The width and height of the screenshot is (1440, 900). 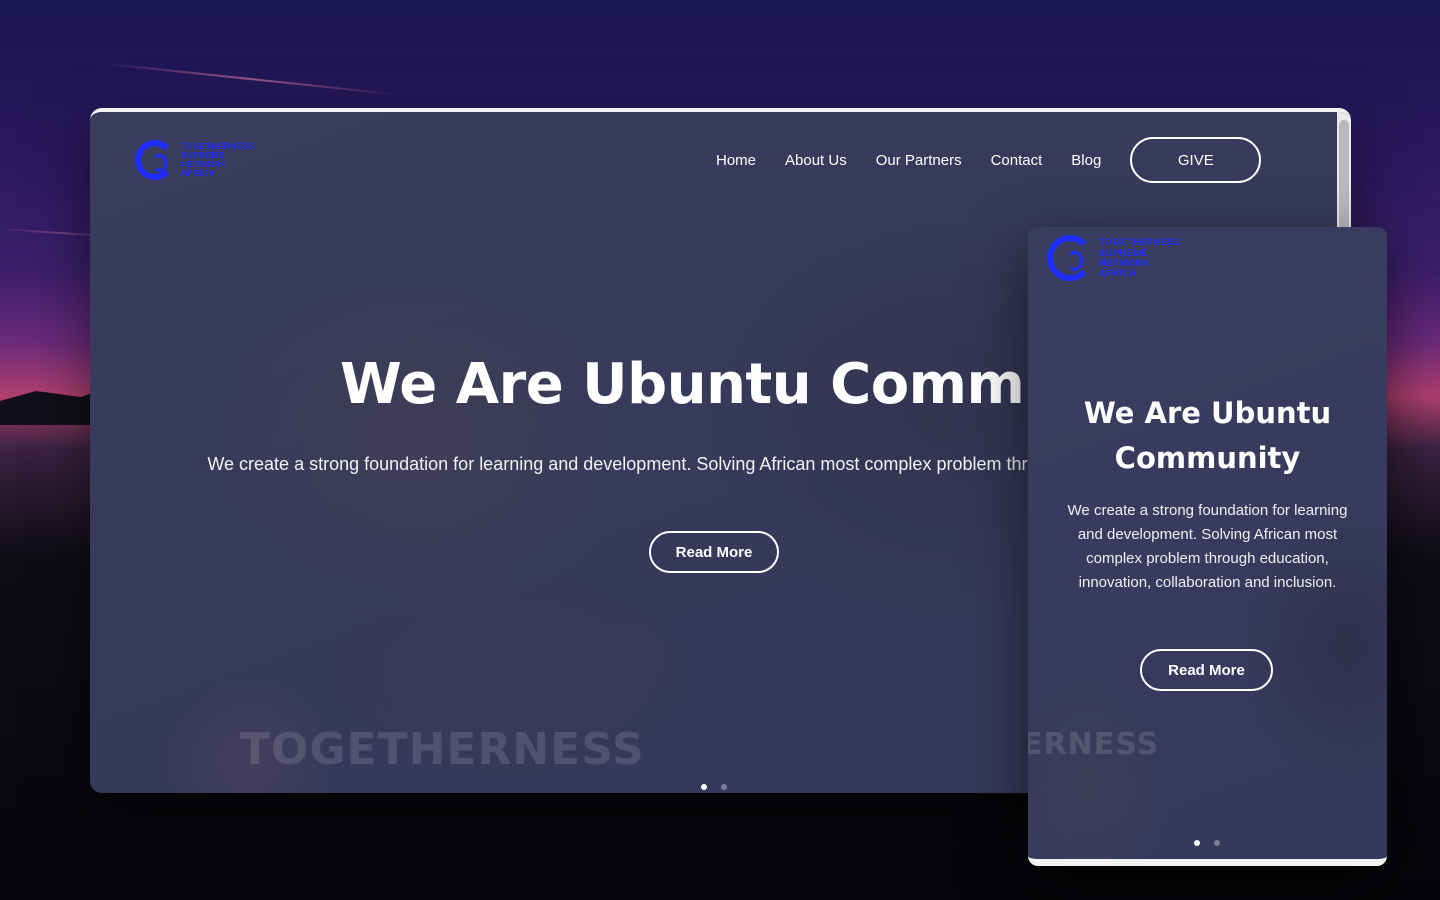 What do you see at coordinates (1017, 160) in the screenshot?
I see `nav-contact-link: Contact` at bounding box center [1017, 160].